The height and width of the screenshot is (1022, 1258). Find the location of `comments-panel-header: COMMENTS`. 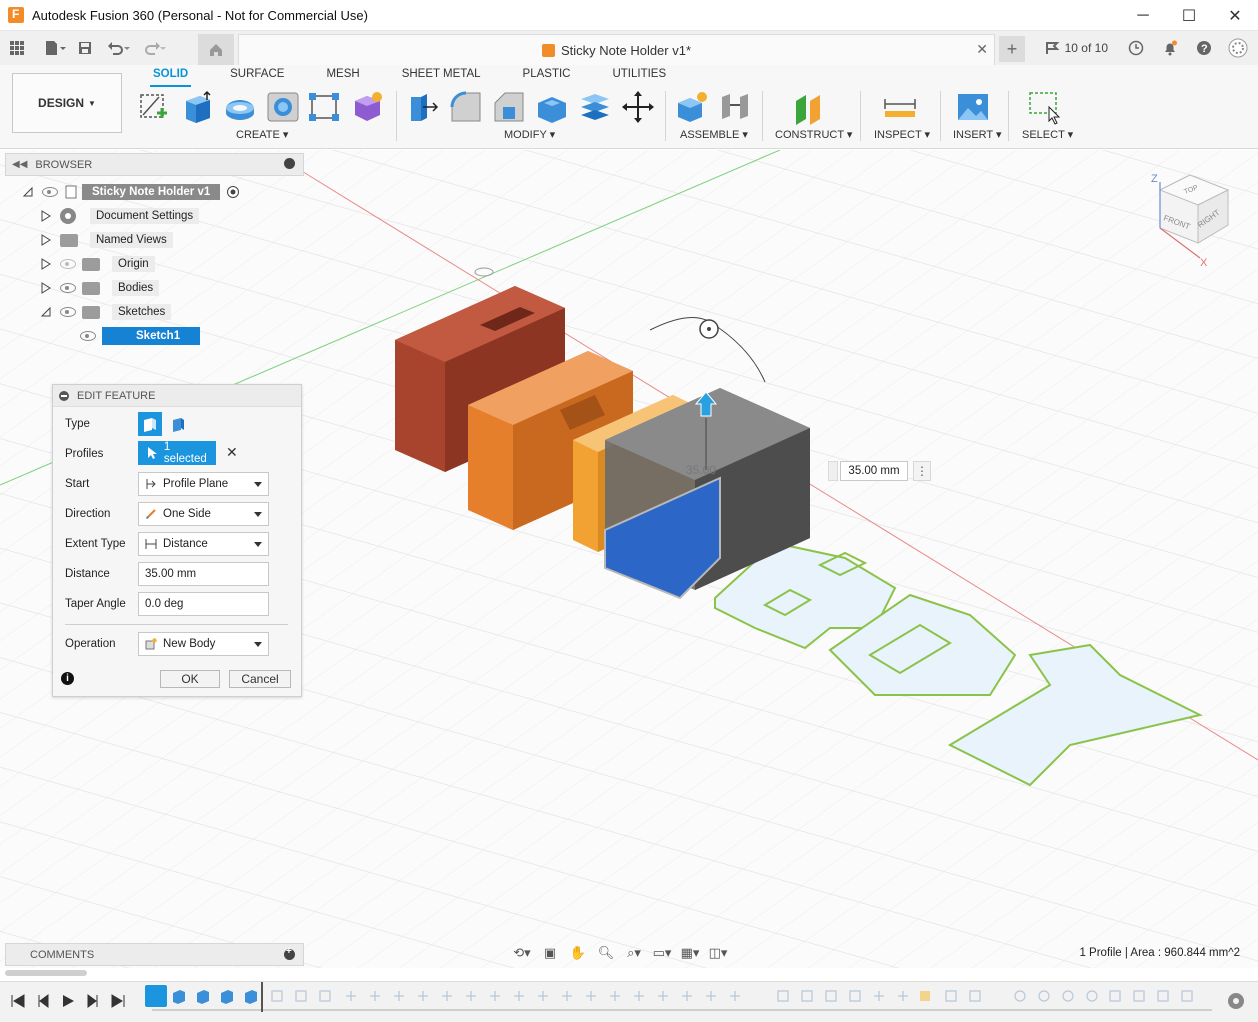

comments-panel-header: COMMENTS is located at coordinates (154, 954).